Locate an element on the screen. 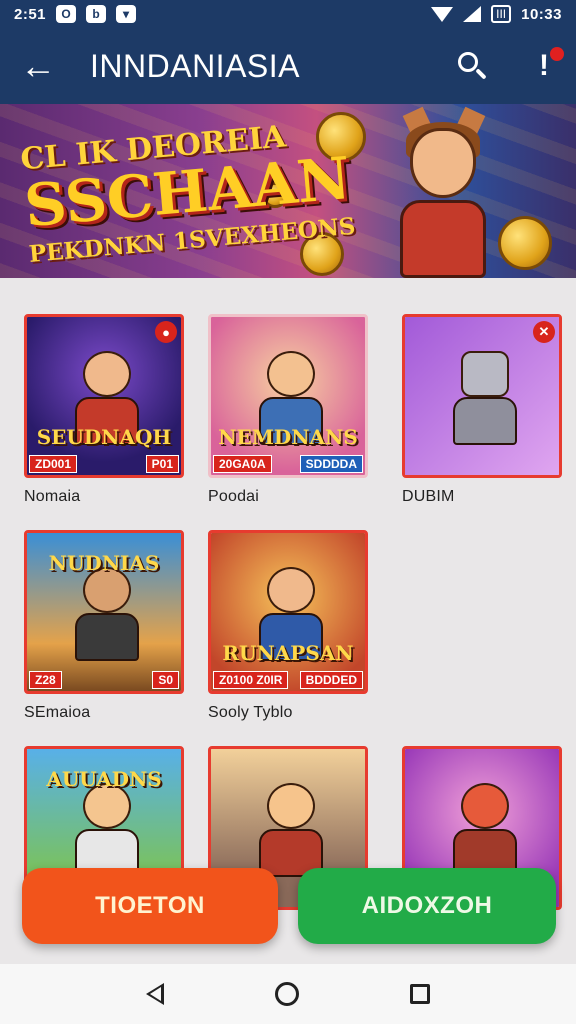  game-thumbnail: ✕ is located at coordinates (482, 396).